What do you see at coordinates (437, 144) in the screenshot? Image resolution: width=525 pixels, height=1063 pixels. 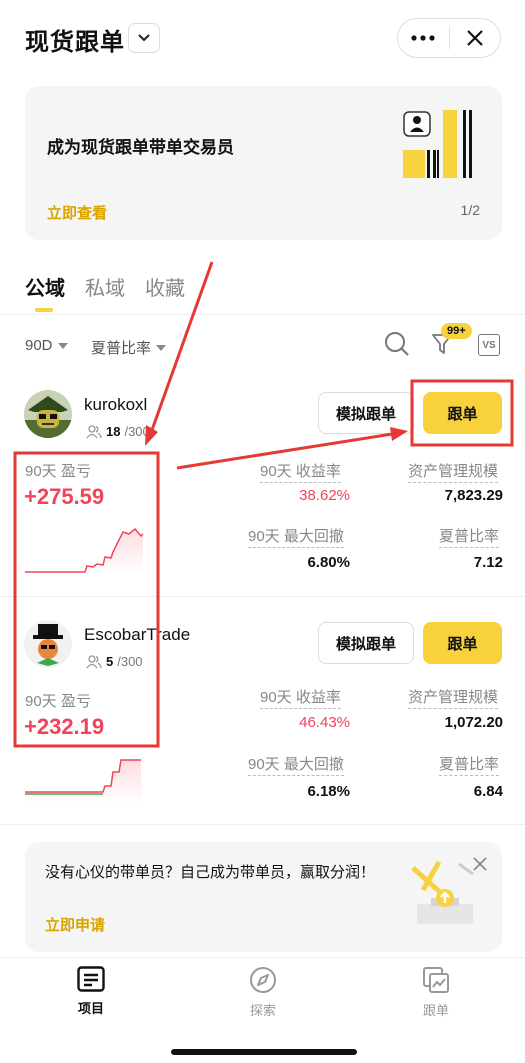 I see `trader-illustration-icon` at bounding box center [437, 144].